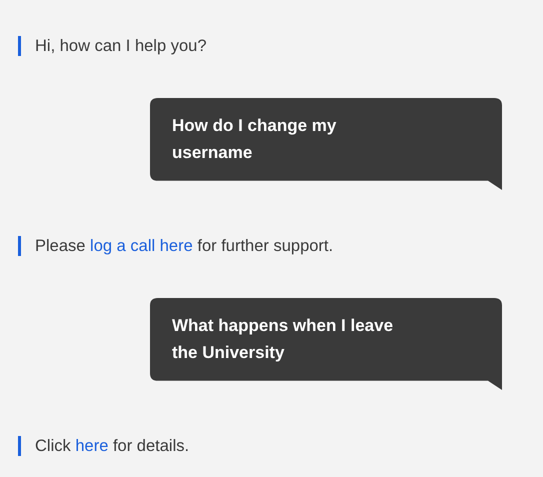 This screenshot has height=477, width=543. What do you see at coordinates (283, 339) in the screenshot?
I see `user-message: What happens when I leave the University` at bounding box center [283, 339].